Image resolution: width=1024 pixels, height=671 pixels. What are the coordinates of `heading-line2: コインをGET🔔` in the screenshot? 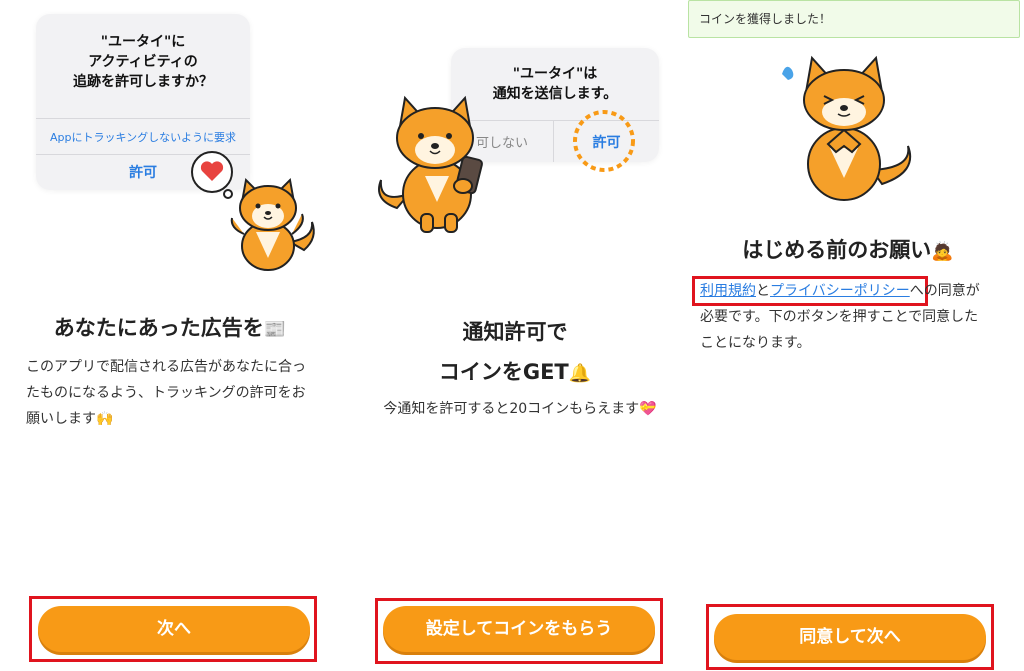 It's located at (515, 373).